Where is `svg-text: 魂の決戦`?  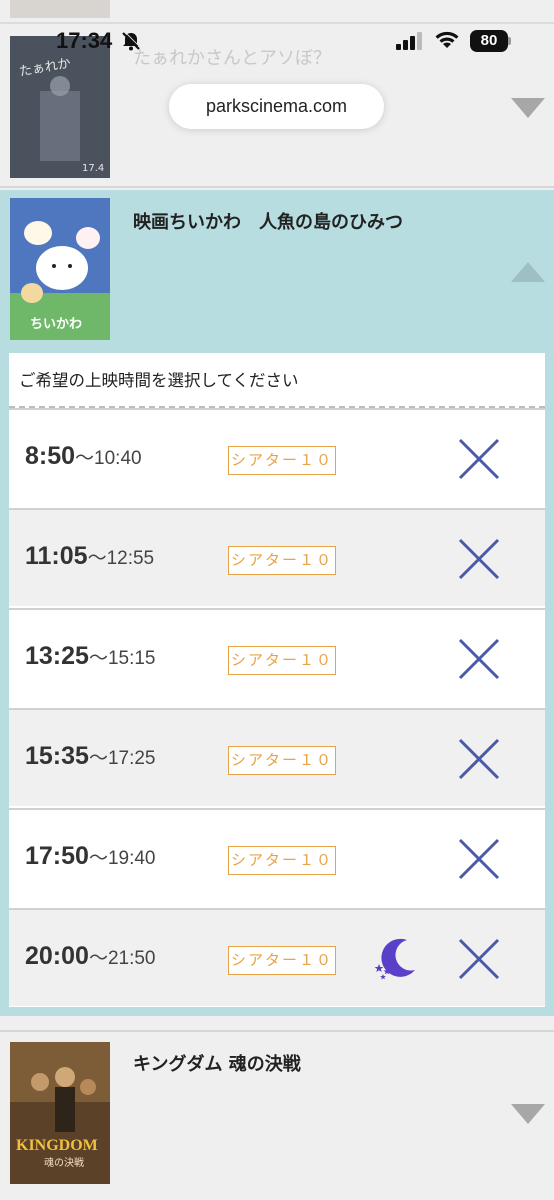
svg-text: 魂の決戦 is located at coordinates (64, 1162).